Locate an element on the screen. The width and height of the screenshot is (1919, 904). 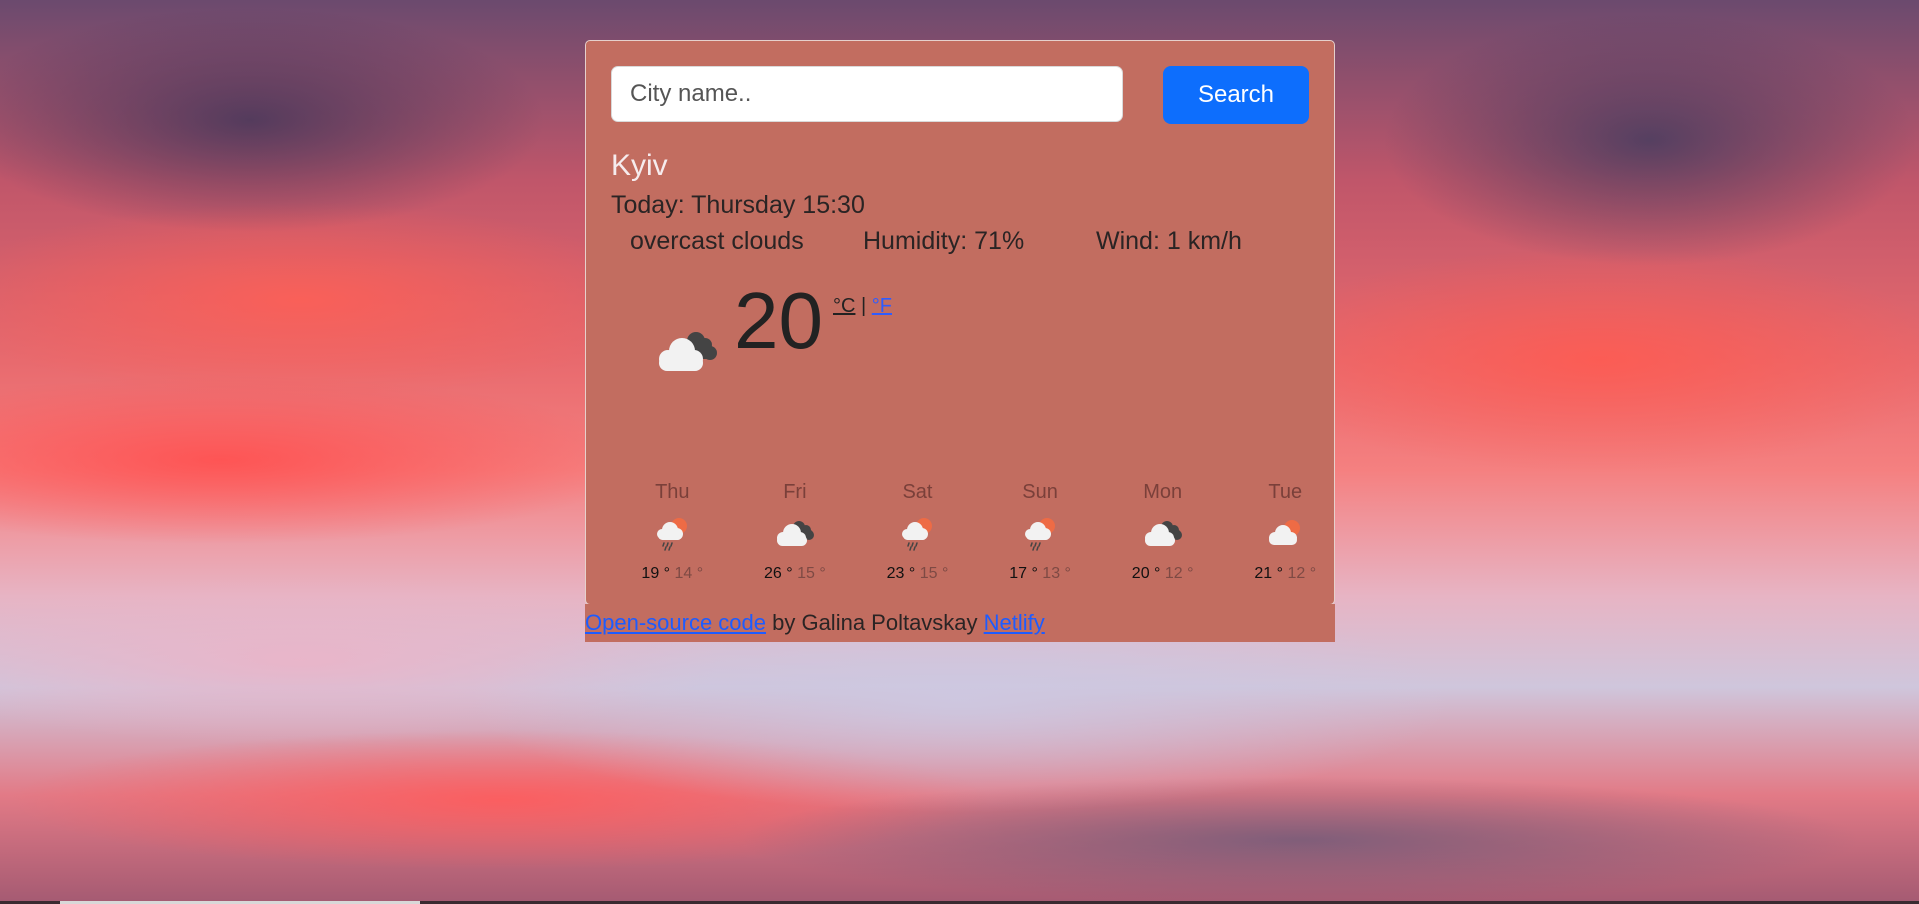
forecast-temps: 19 ° 14 ° is located at coordinates (672, 574).